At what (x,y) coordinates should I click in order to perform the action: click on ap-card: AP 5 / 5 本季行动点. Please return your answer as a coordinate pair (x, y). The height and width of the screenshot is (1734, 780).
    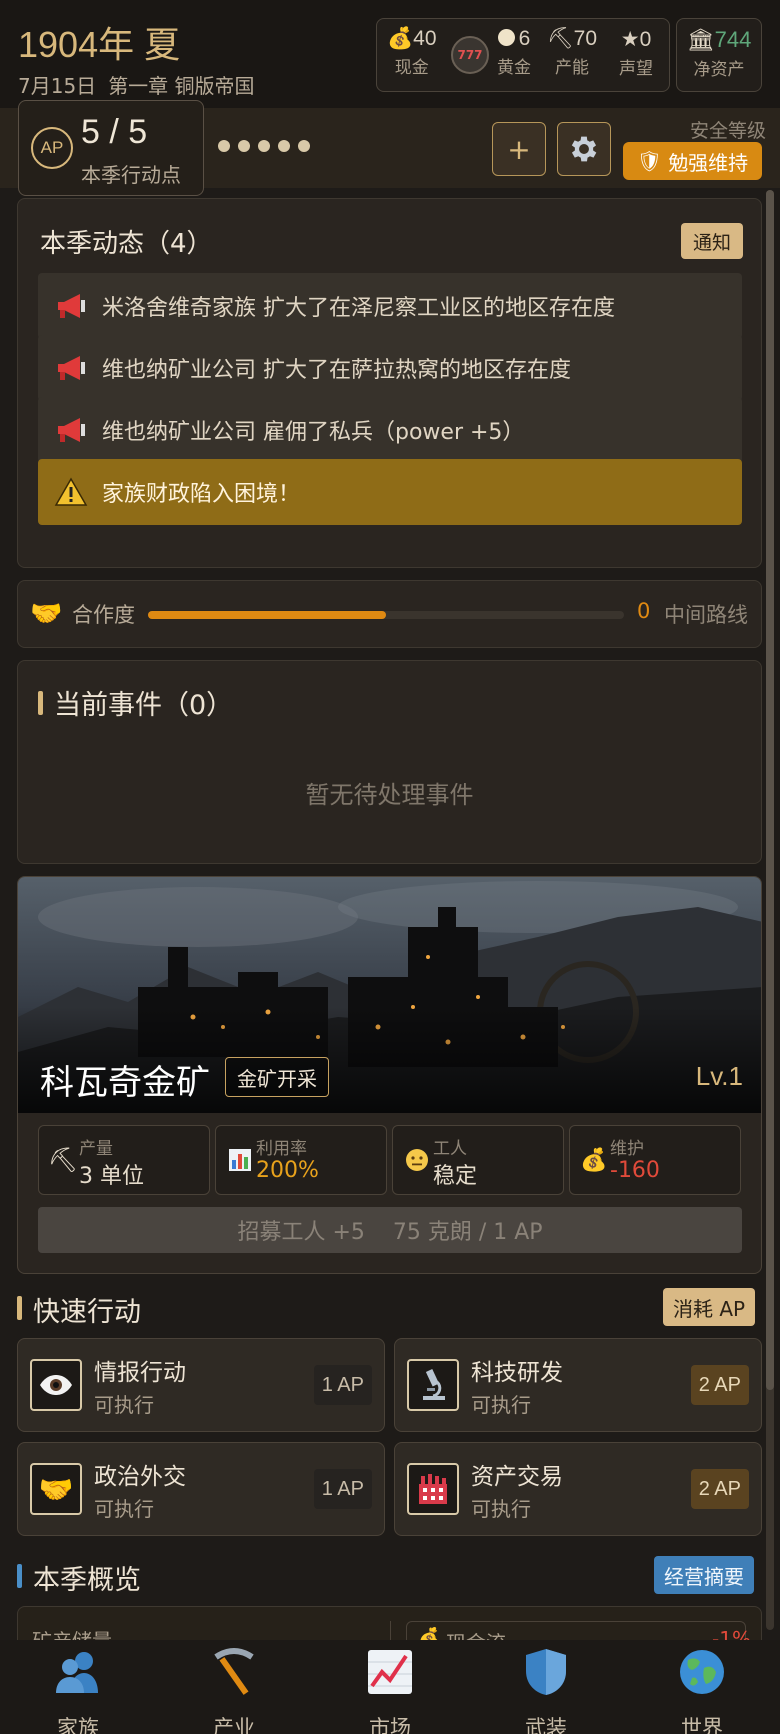
    Looking at the image, I should click on (111, 148).